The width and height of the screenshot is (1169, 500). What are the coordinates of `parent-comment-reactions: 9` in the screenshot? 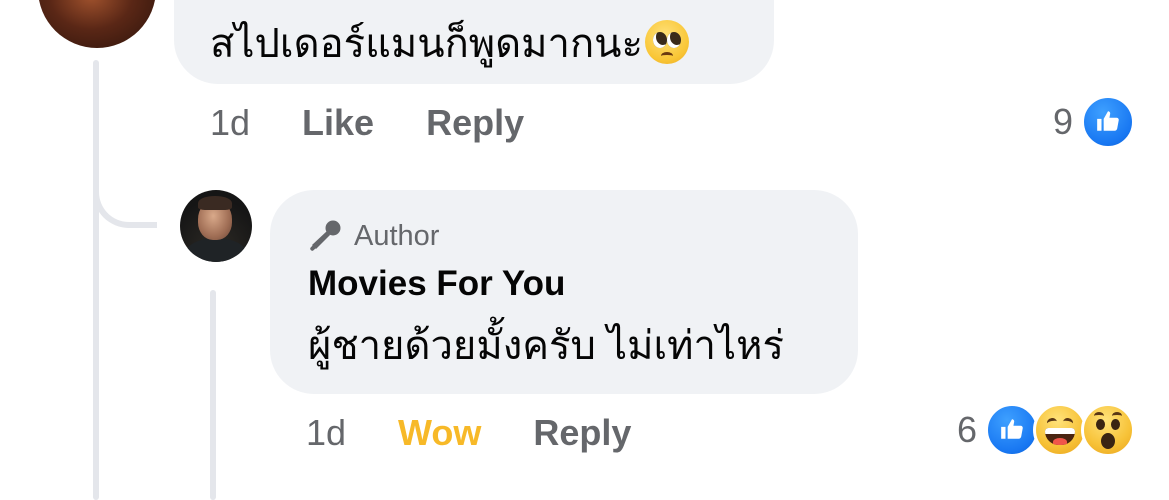 It's located at (1093, 122).